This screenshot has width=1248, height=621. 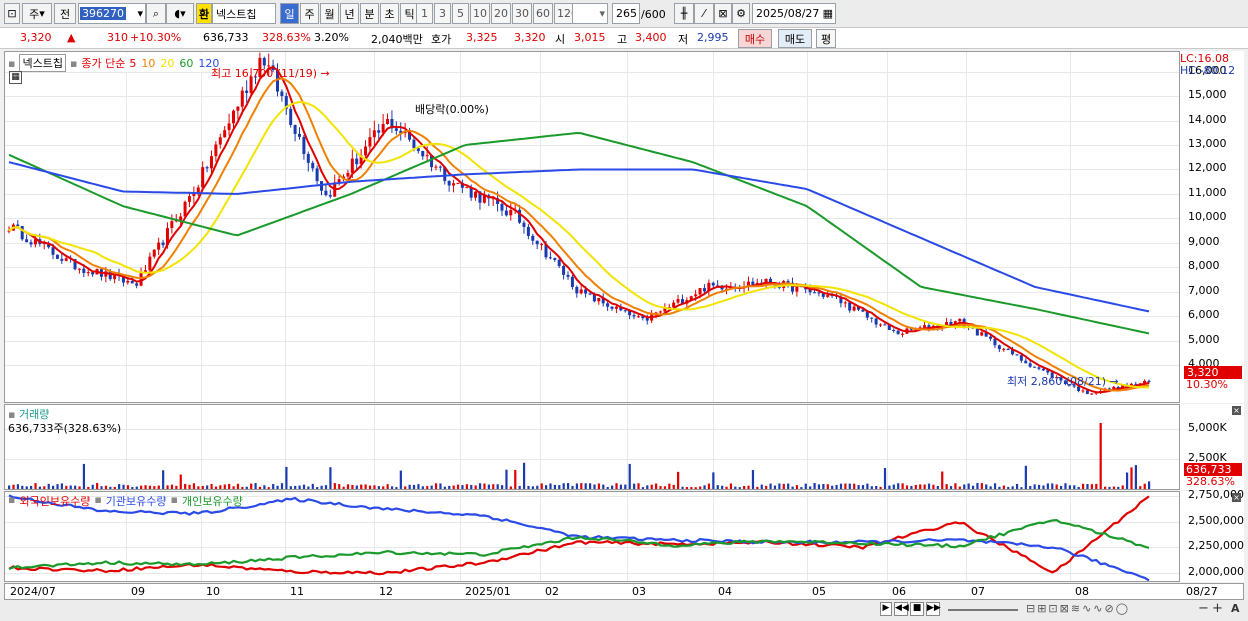 I want to click on x-label: 09, so click(x=138, y=591).